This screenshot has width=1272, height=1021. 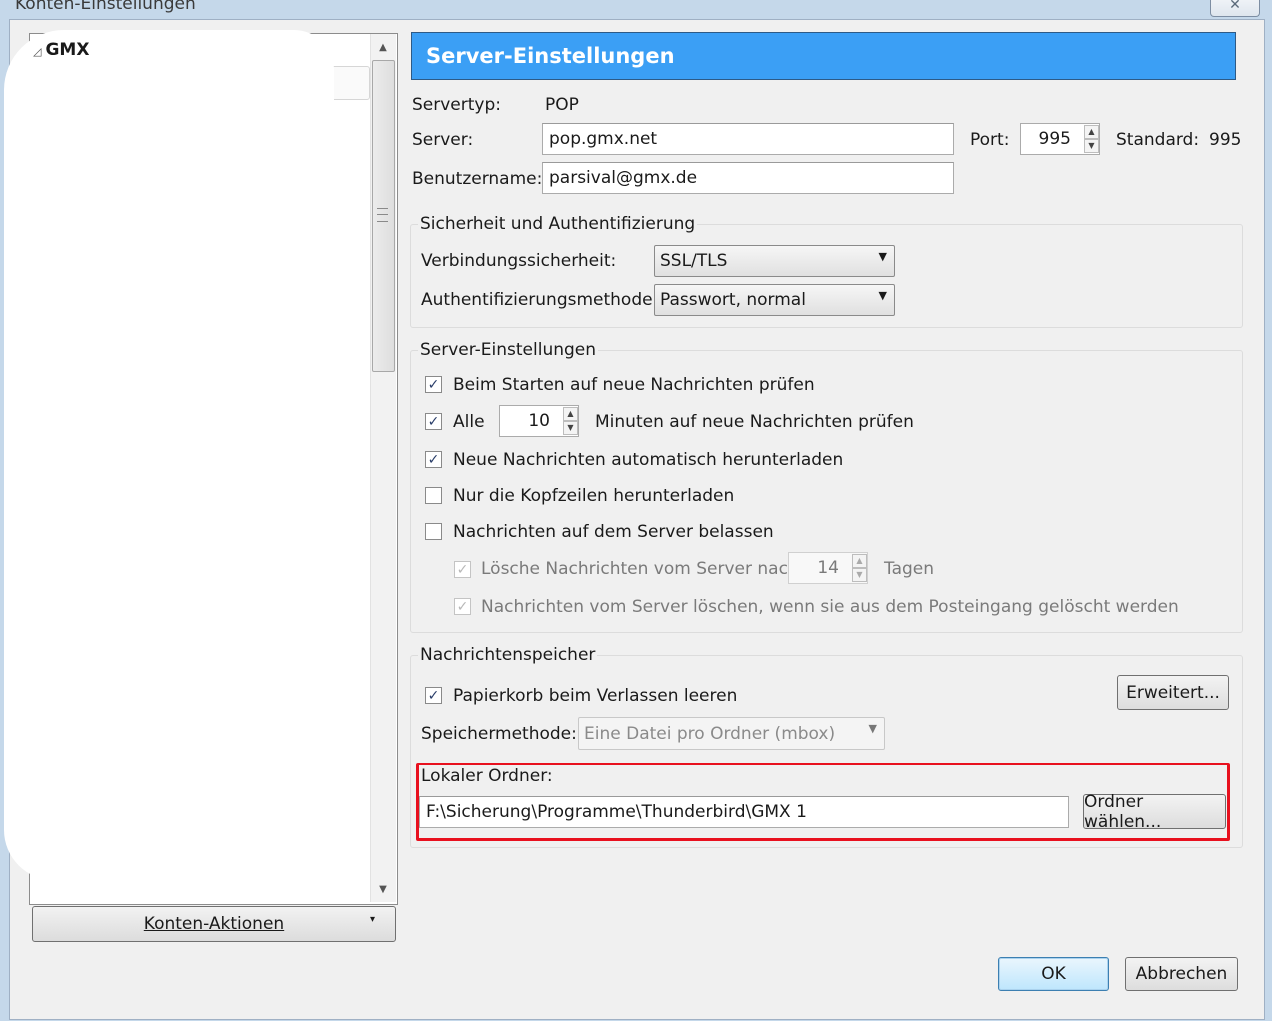 I want to click on delete-days-value: 14, so click(x=828, y=568).